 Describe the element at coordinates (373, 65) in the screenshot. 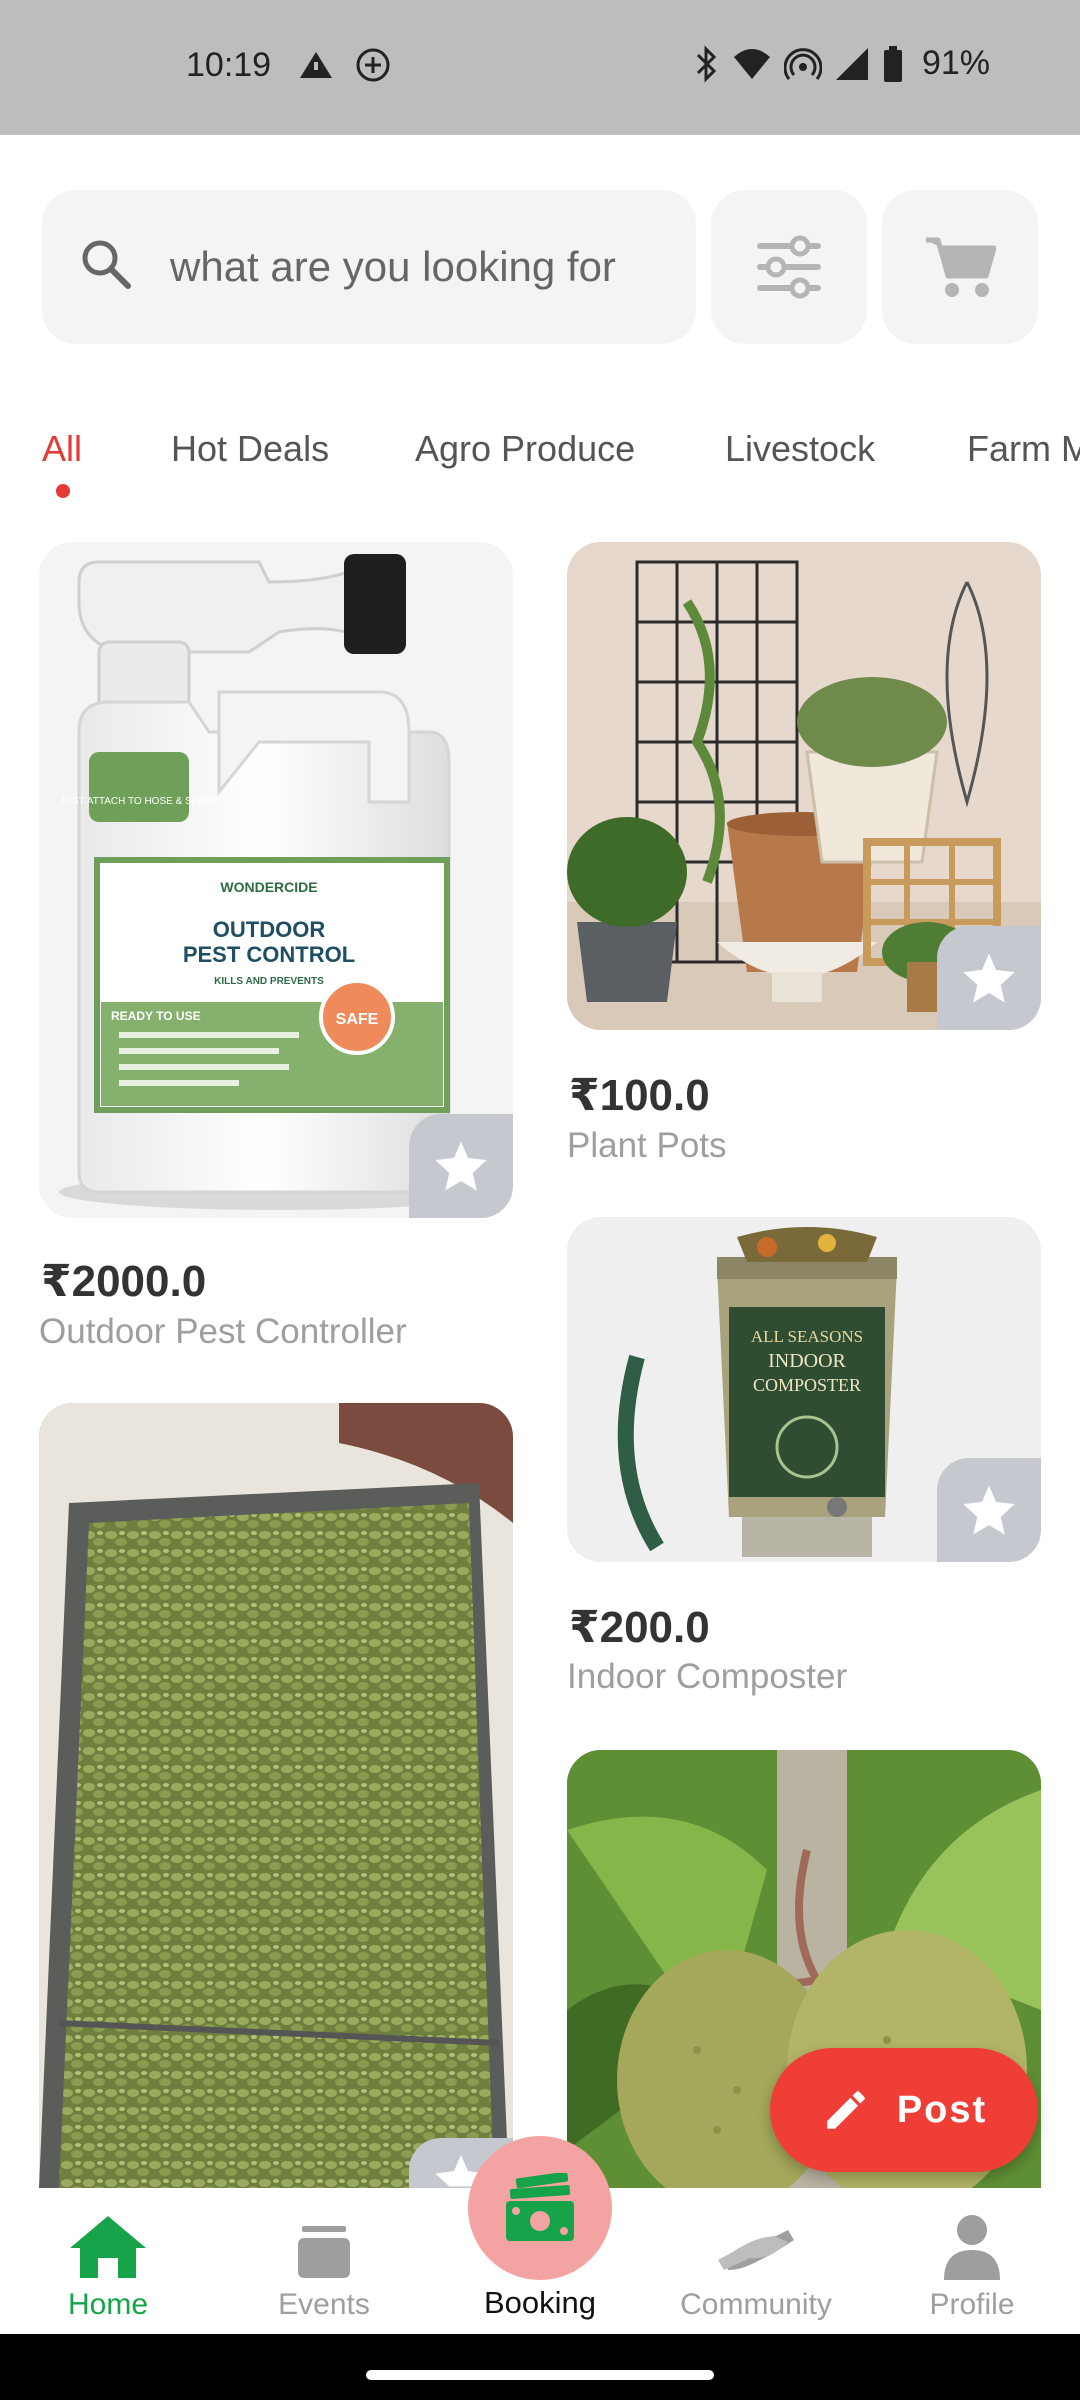

I see `add-circle-icon` at that location.